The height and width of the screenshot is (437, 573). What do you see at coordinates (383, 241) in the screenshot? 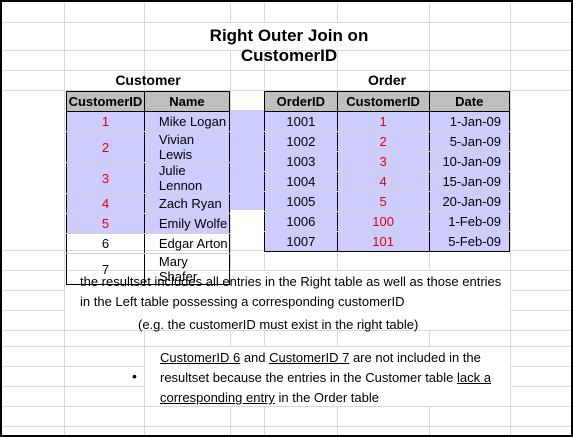
I see `order-customer-id: 101` at bounding box center [383, 241].